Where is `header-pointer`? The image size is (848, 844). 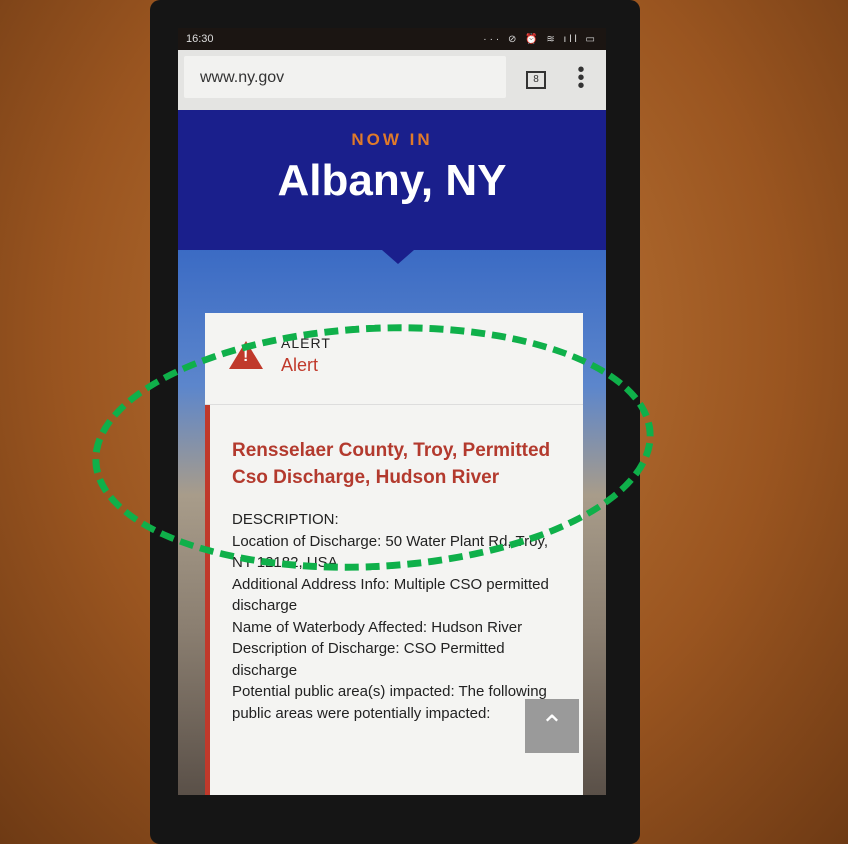
header-pointer is located at coordinates (398, 257).